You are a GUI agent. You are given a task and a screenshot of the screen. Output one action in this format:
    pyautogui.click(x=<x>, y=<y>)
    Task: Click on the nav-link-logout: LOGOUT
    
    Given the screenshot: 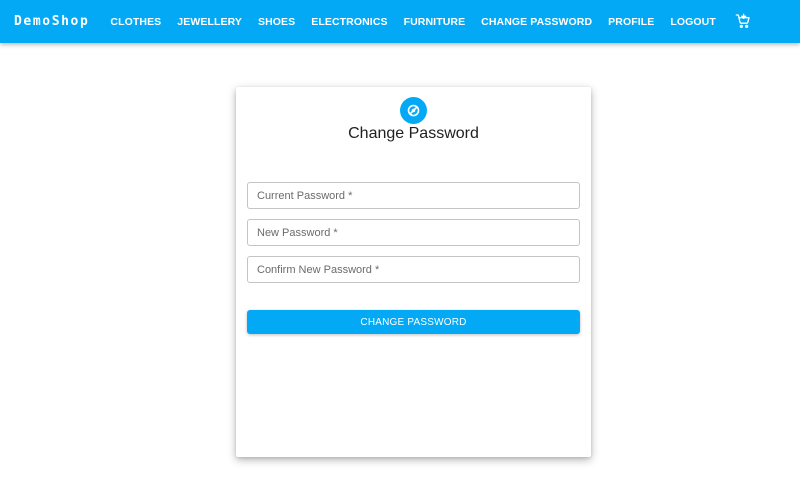 What is the action you would take?
    pyautogui.click(x=693, y=22)
    